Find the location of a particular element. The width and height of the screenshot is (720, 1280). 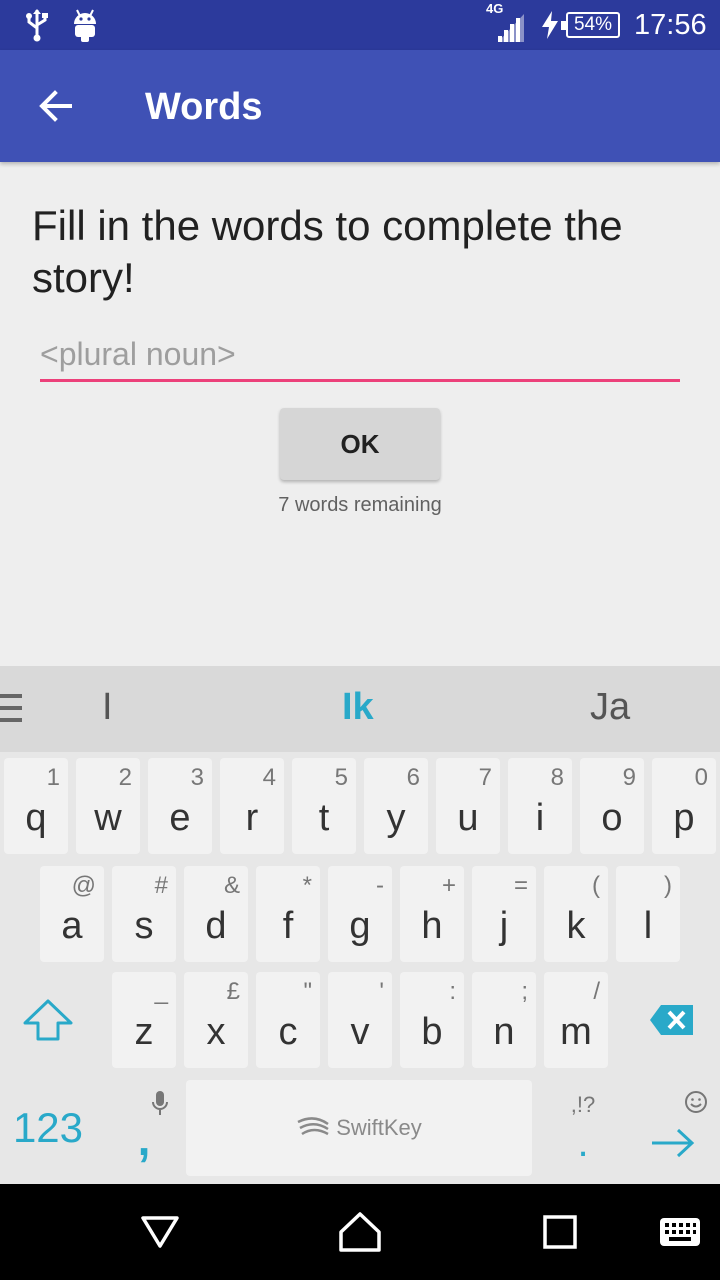

key-n: ; n is located at coordinates (504, 1020).